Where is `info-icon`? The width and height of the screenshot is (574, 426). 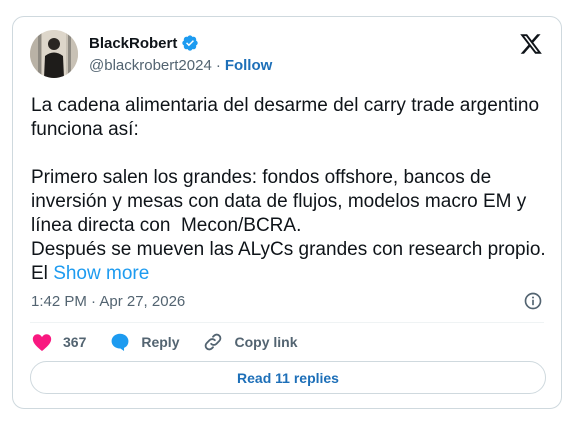
info-icon is located at coordinates (533, 301).